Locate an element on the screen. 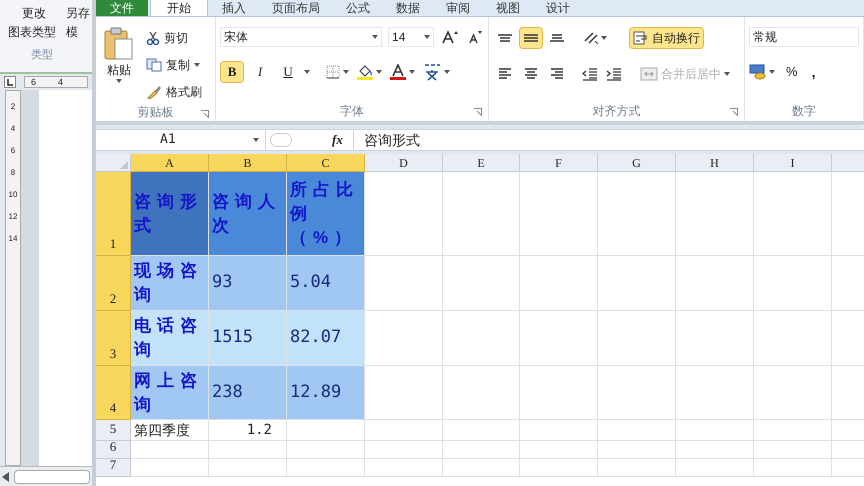  table-cell: 93 is located at coordinates (248, 283).